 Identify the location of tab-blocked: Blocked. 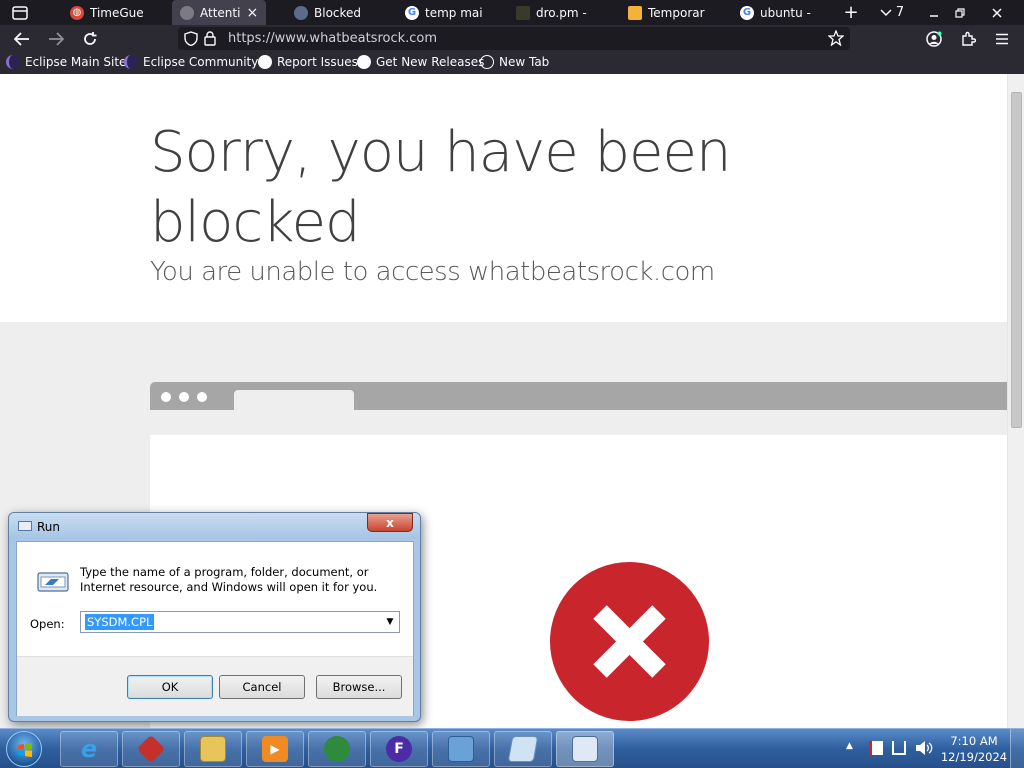
(331, 12).